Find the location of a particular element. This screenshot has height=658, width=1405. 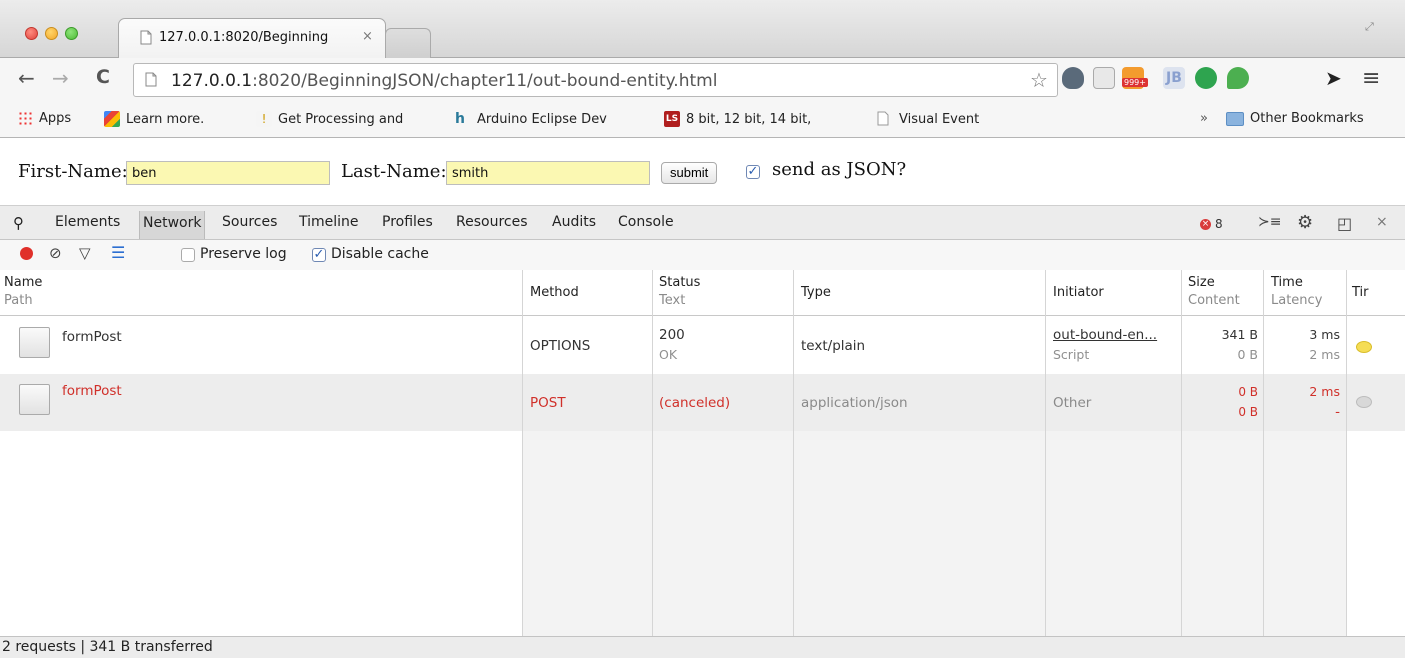

row-status-text: OK is located at coordinates (668, 354).